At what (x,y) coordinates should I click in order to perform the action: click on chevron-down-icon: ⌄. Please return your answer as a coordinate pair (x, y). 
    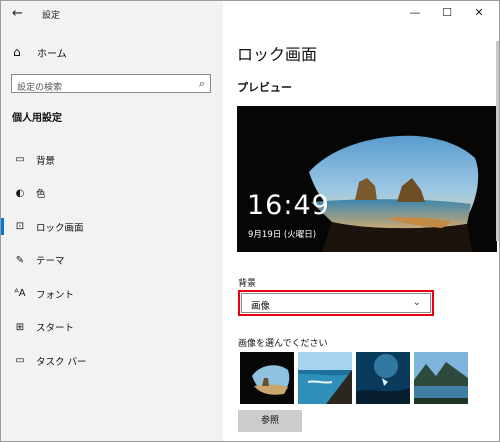
    Looking at the image, I should click on (416, 302).